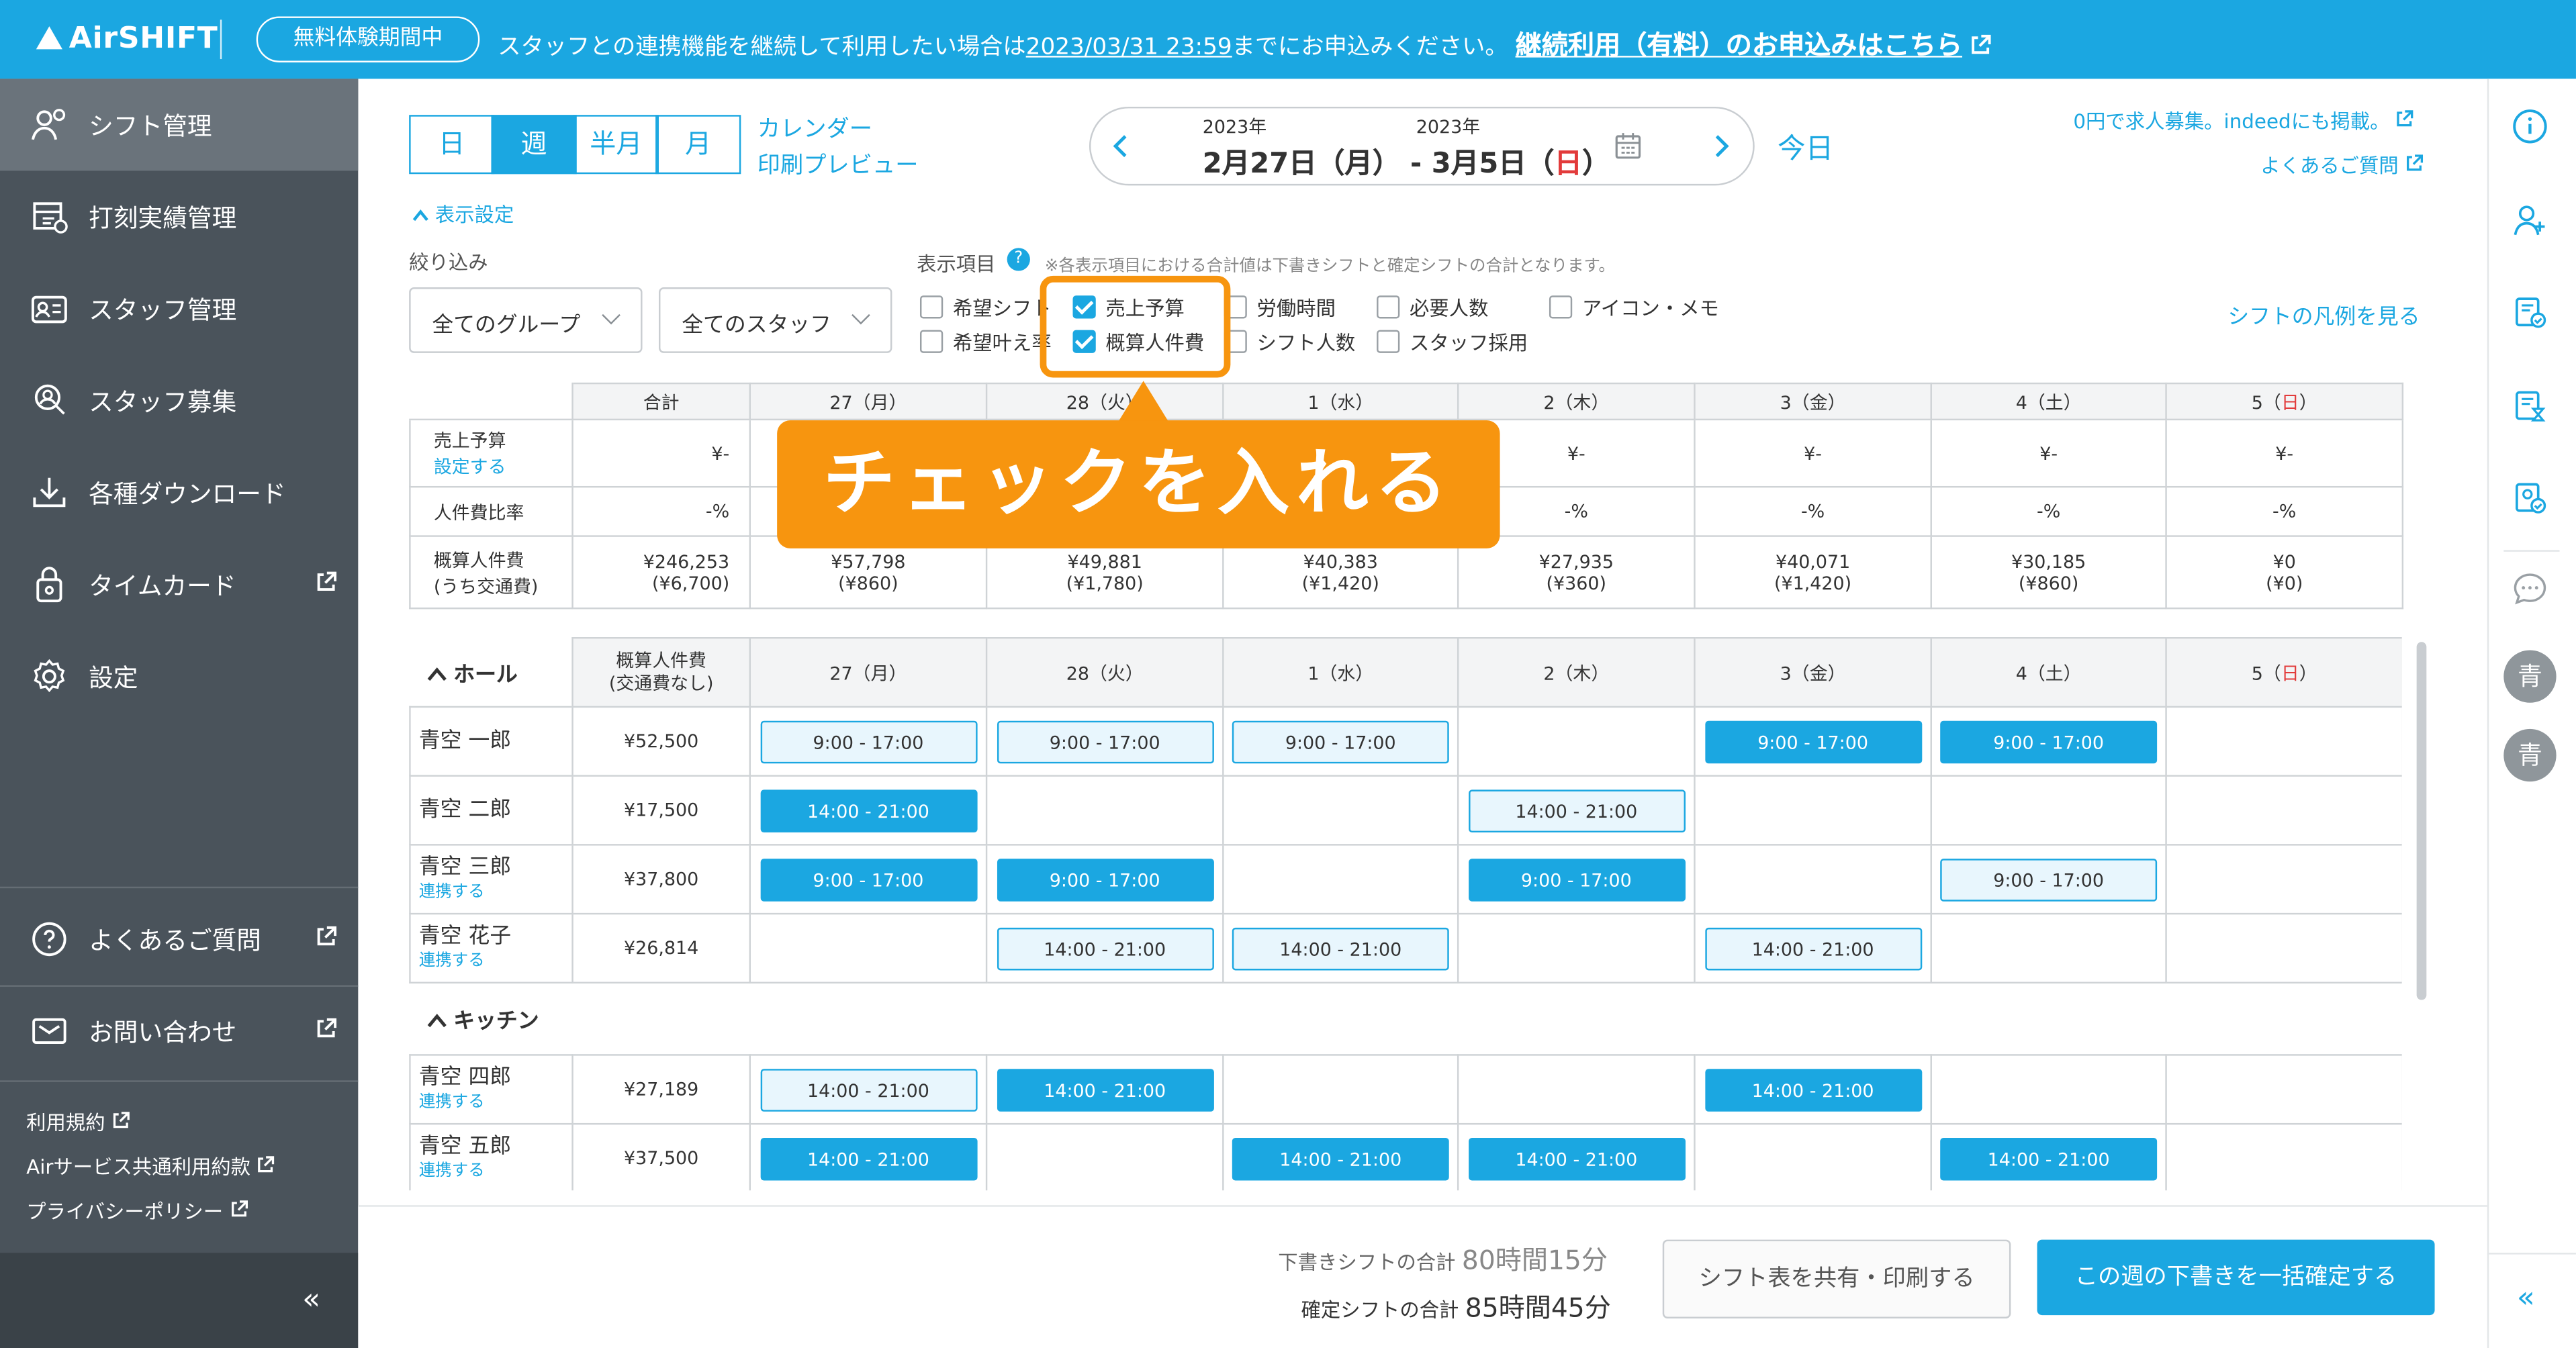 This screenshot has width=2576, height=1348. What do you see at coordinates (452, 145) in the screenshot?
I see `tab-day: 日` at bounding box center [452, 145].